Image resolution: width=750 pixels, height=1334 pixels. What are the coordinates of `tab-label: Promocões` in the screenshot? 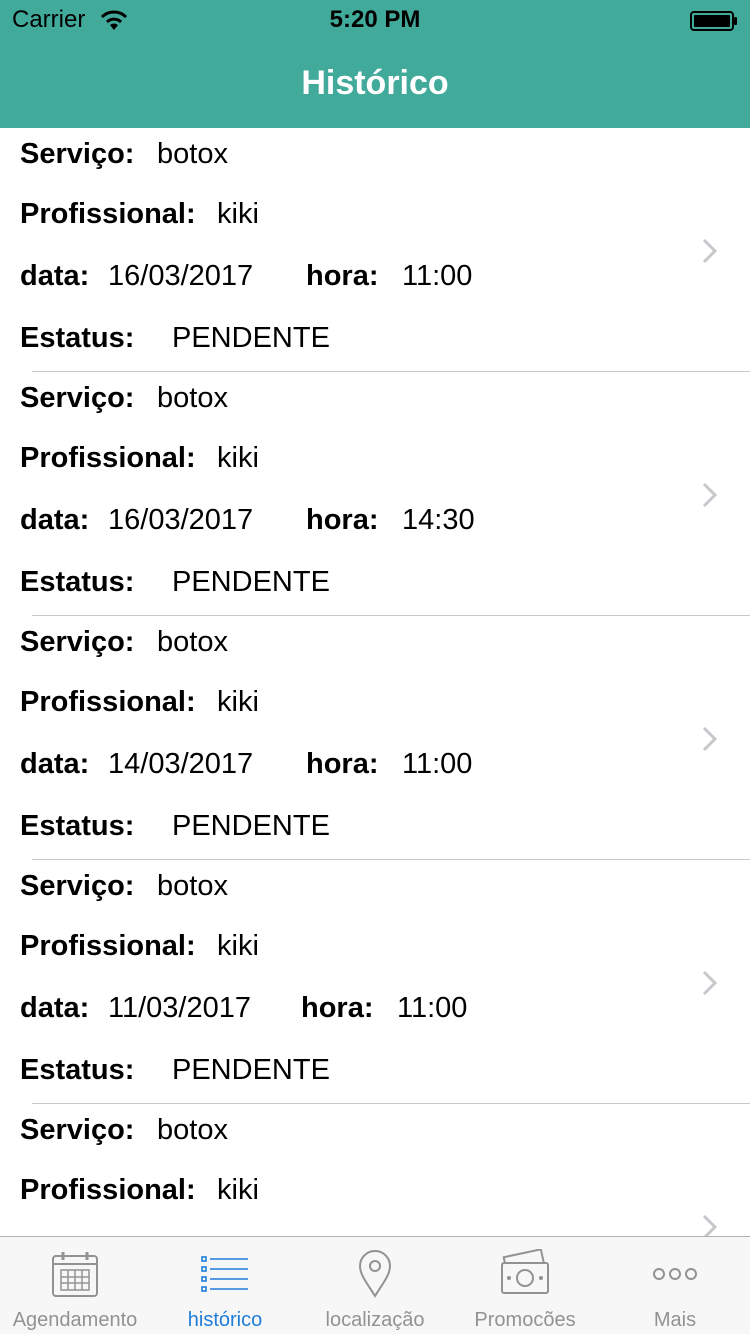 It's located at (525, 1320).